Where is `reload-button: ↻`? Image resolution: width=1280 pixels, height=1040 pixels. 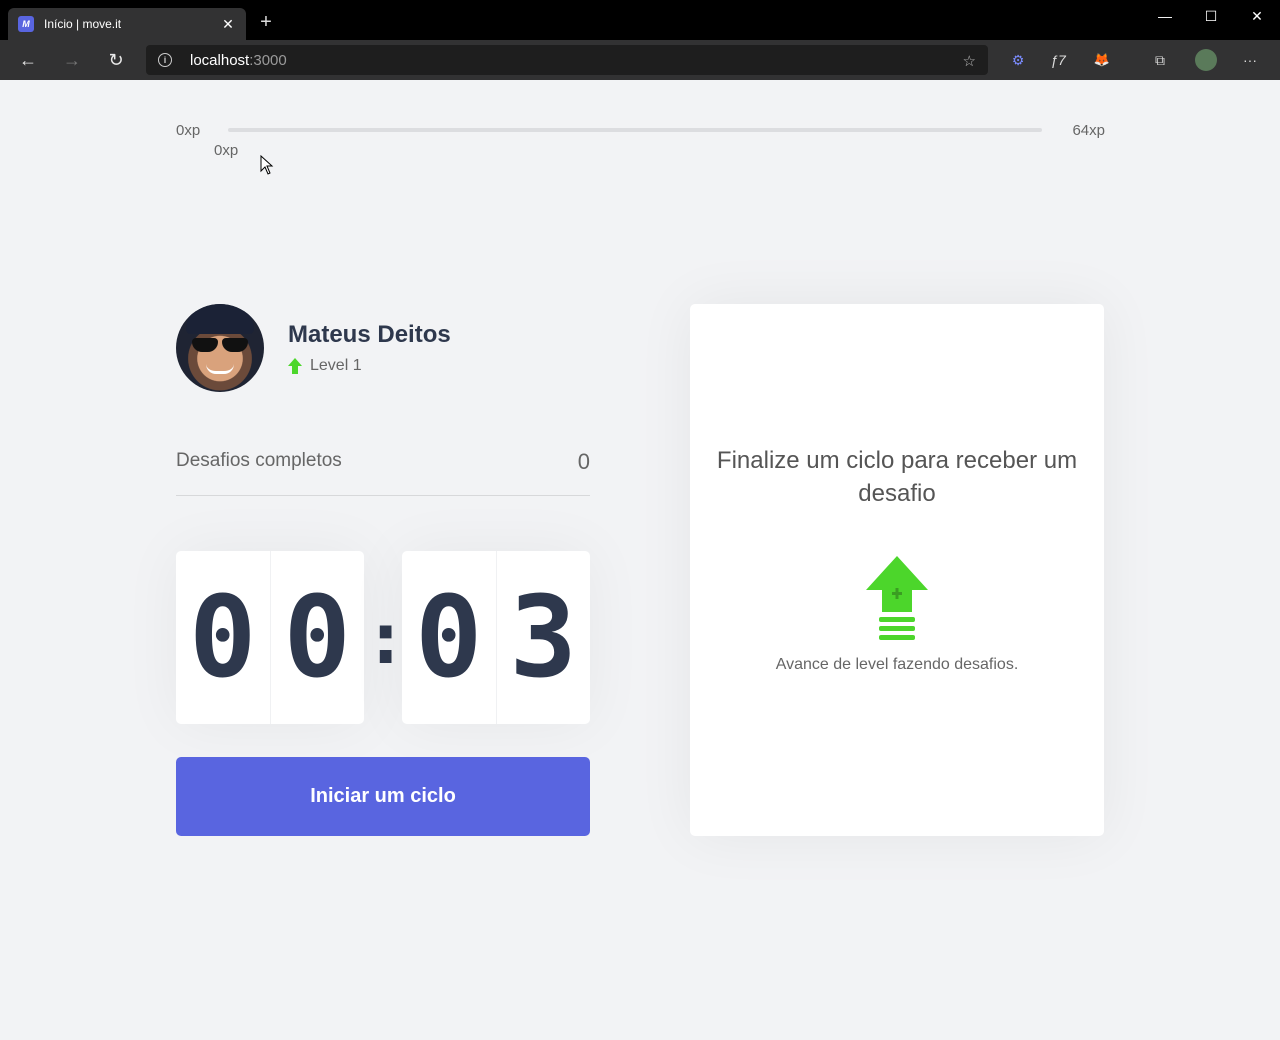 reload-button: ↻ is located at coordinates (116, 60).